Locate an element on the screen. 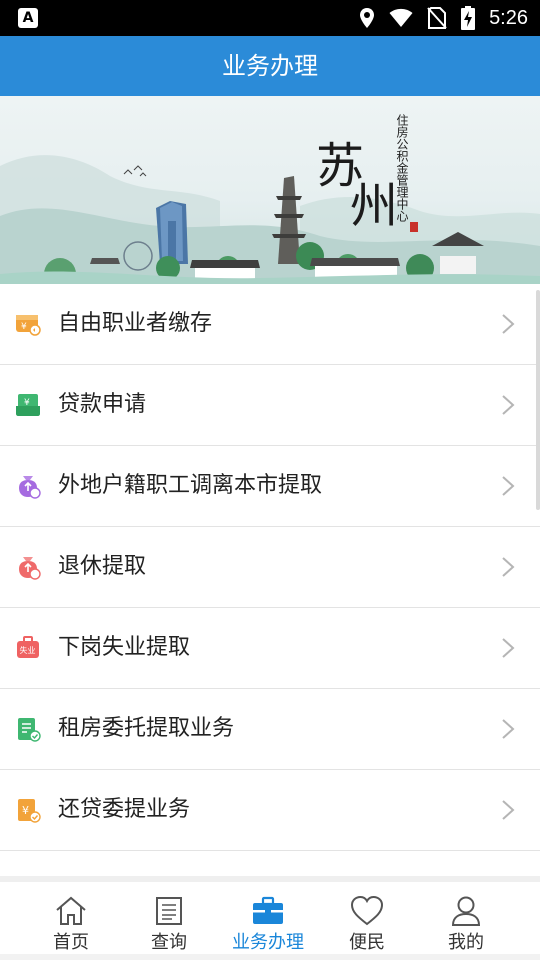 Image resolution: width=540 pixels, height=960 pixels. nav-item-business: 业务办理 is located at coordinates (268, 918).